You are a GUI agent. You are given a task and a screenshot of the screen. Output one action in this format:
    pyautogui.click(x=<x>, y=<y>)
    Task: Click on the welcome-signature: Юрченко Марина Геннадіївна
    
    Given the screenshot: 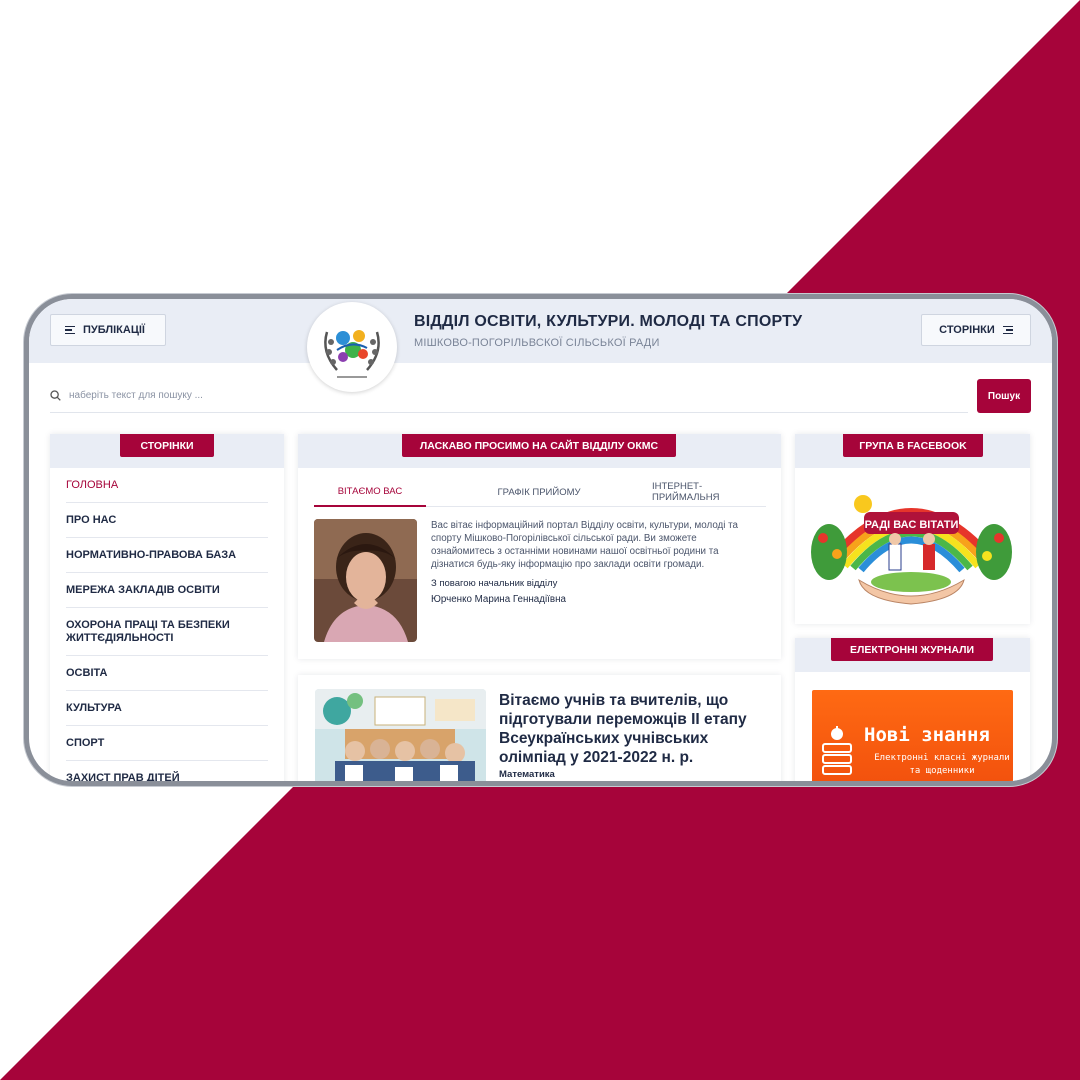 What is the action you would take?
    pyautogui.click(x=498, y=599)
    